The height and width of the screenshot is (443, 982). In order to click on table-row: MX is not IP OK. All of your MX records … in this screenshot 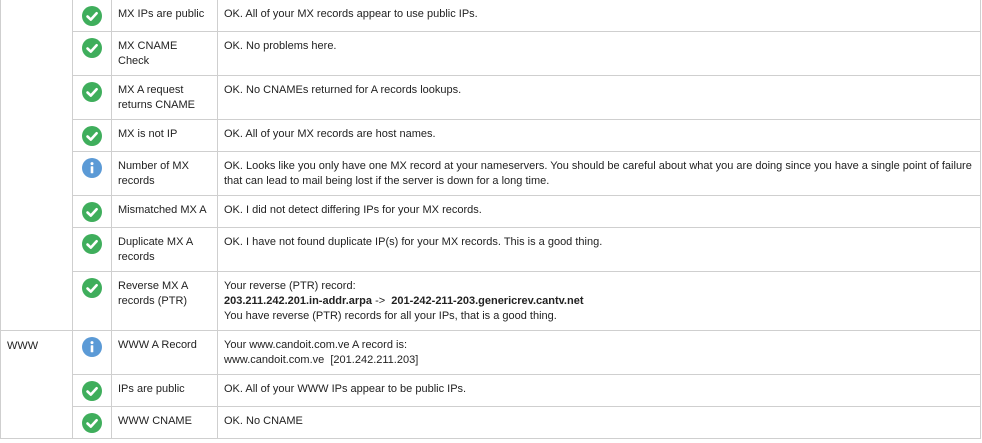, I will do `click(491, 135)`.